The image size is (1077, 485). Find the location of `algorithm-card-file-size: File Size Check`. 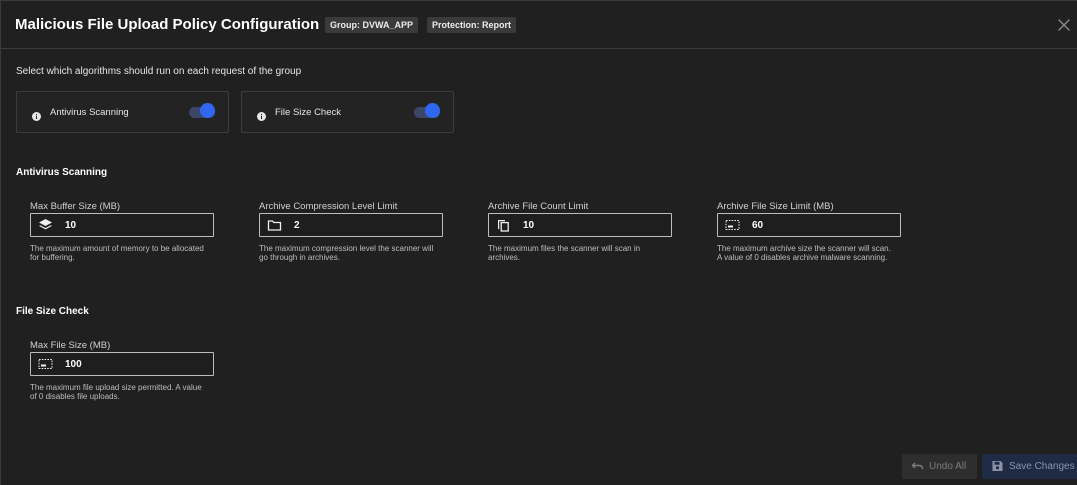

algorithm-card-file-size: File Size Check is located at coordinates (347, 112).